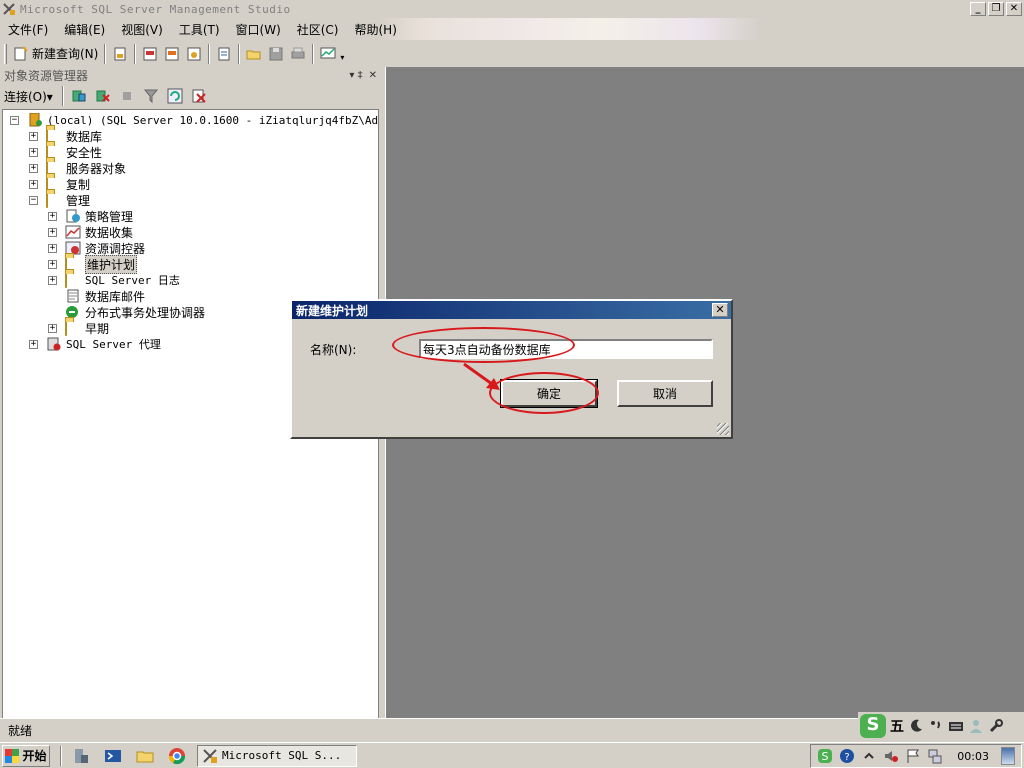 The height and width of the screenshot is (768, 1024). What do you see at coordinates (105, 53) in the screenshot?
I see `toolbar-separator` at bounding box center [105, 53].